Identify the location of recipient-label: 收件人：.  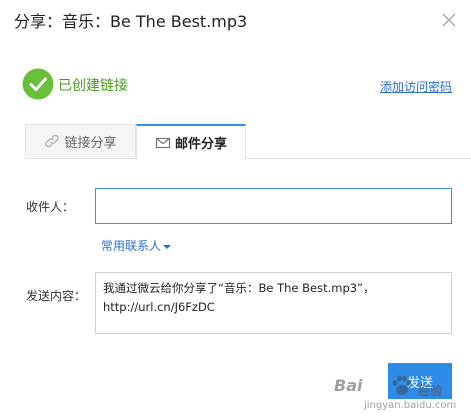
(50, 207).